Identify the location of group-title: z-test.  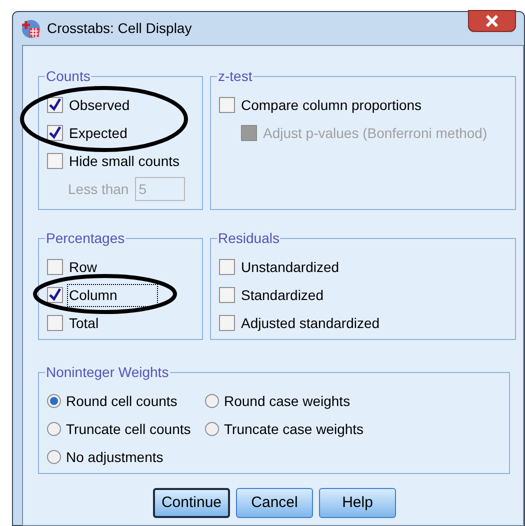
(235, 76).